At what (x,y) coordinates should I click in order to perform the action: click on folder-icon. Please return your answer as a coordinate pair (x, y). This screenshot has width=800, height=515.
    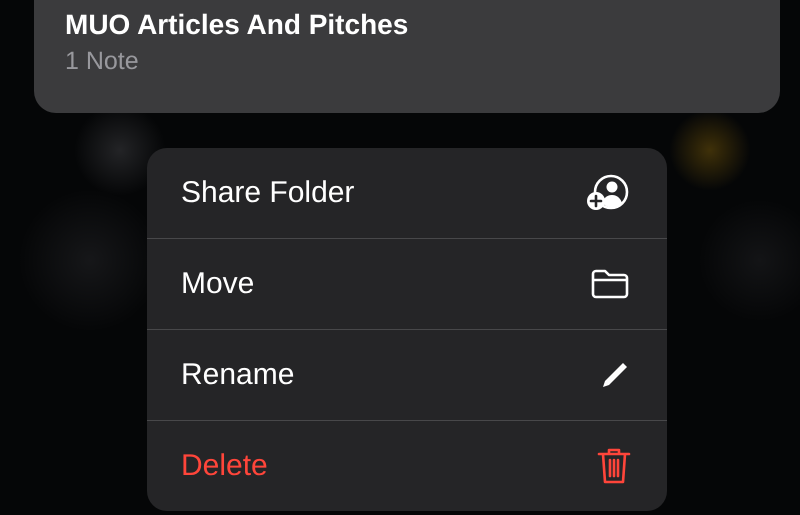
    Looking at the image, I should click on (610, 284).